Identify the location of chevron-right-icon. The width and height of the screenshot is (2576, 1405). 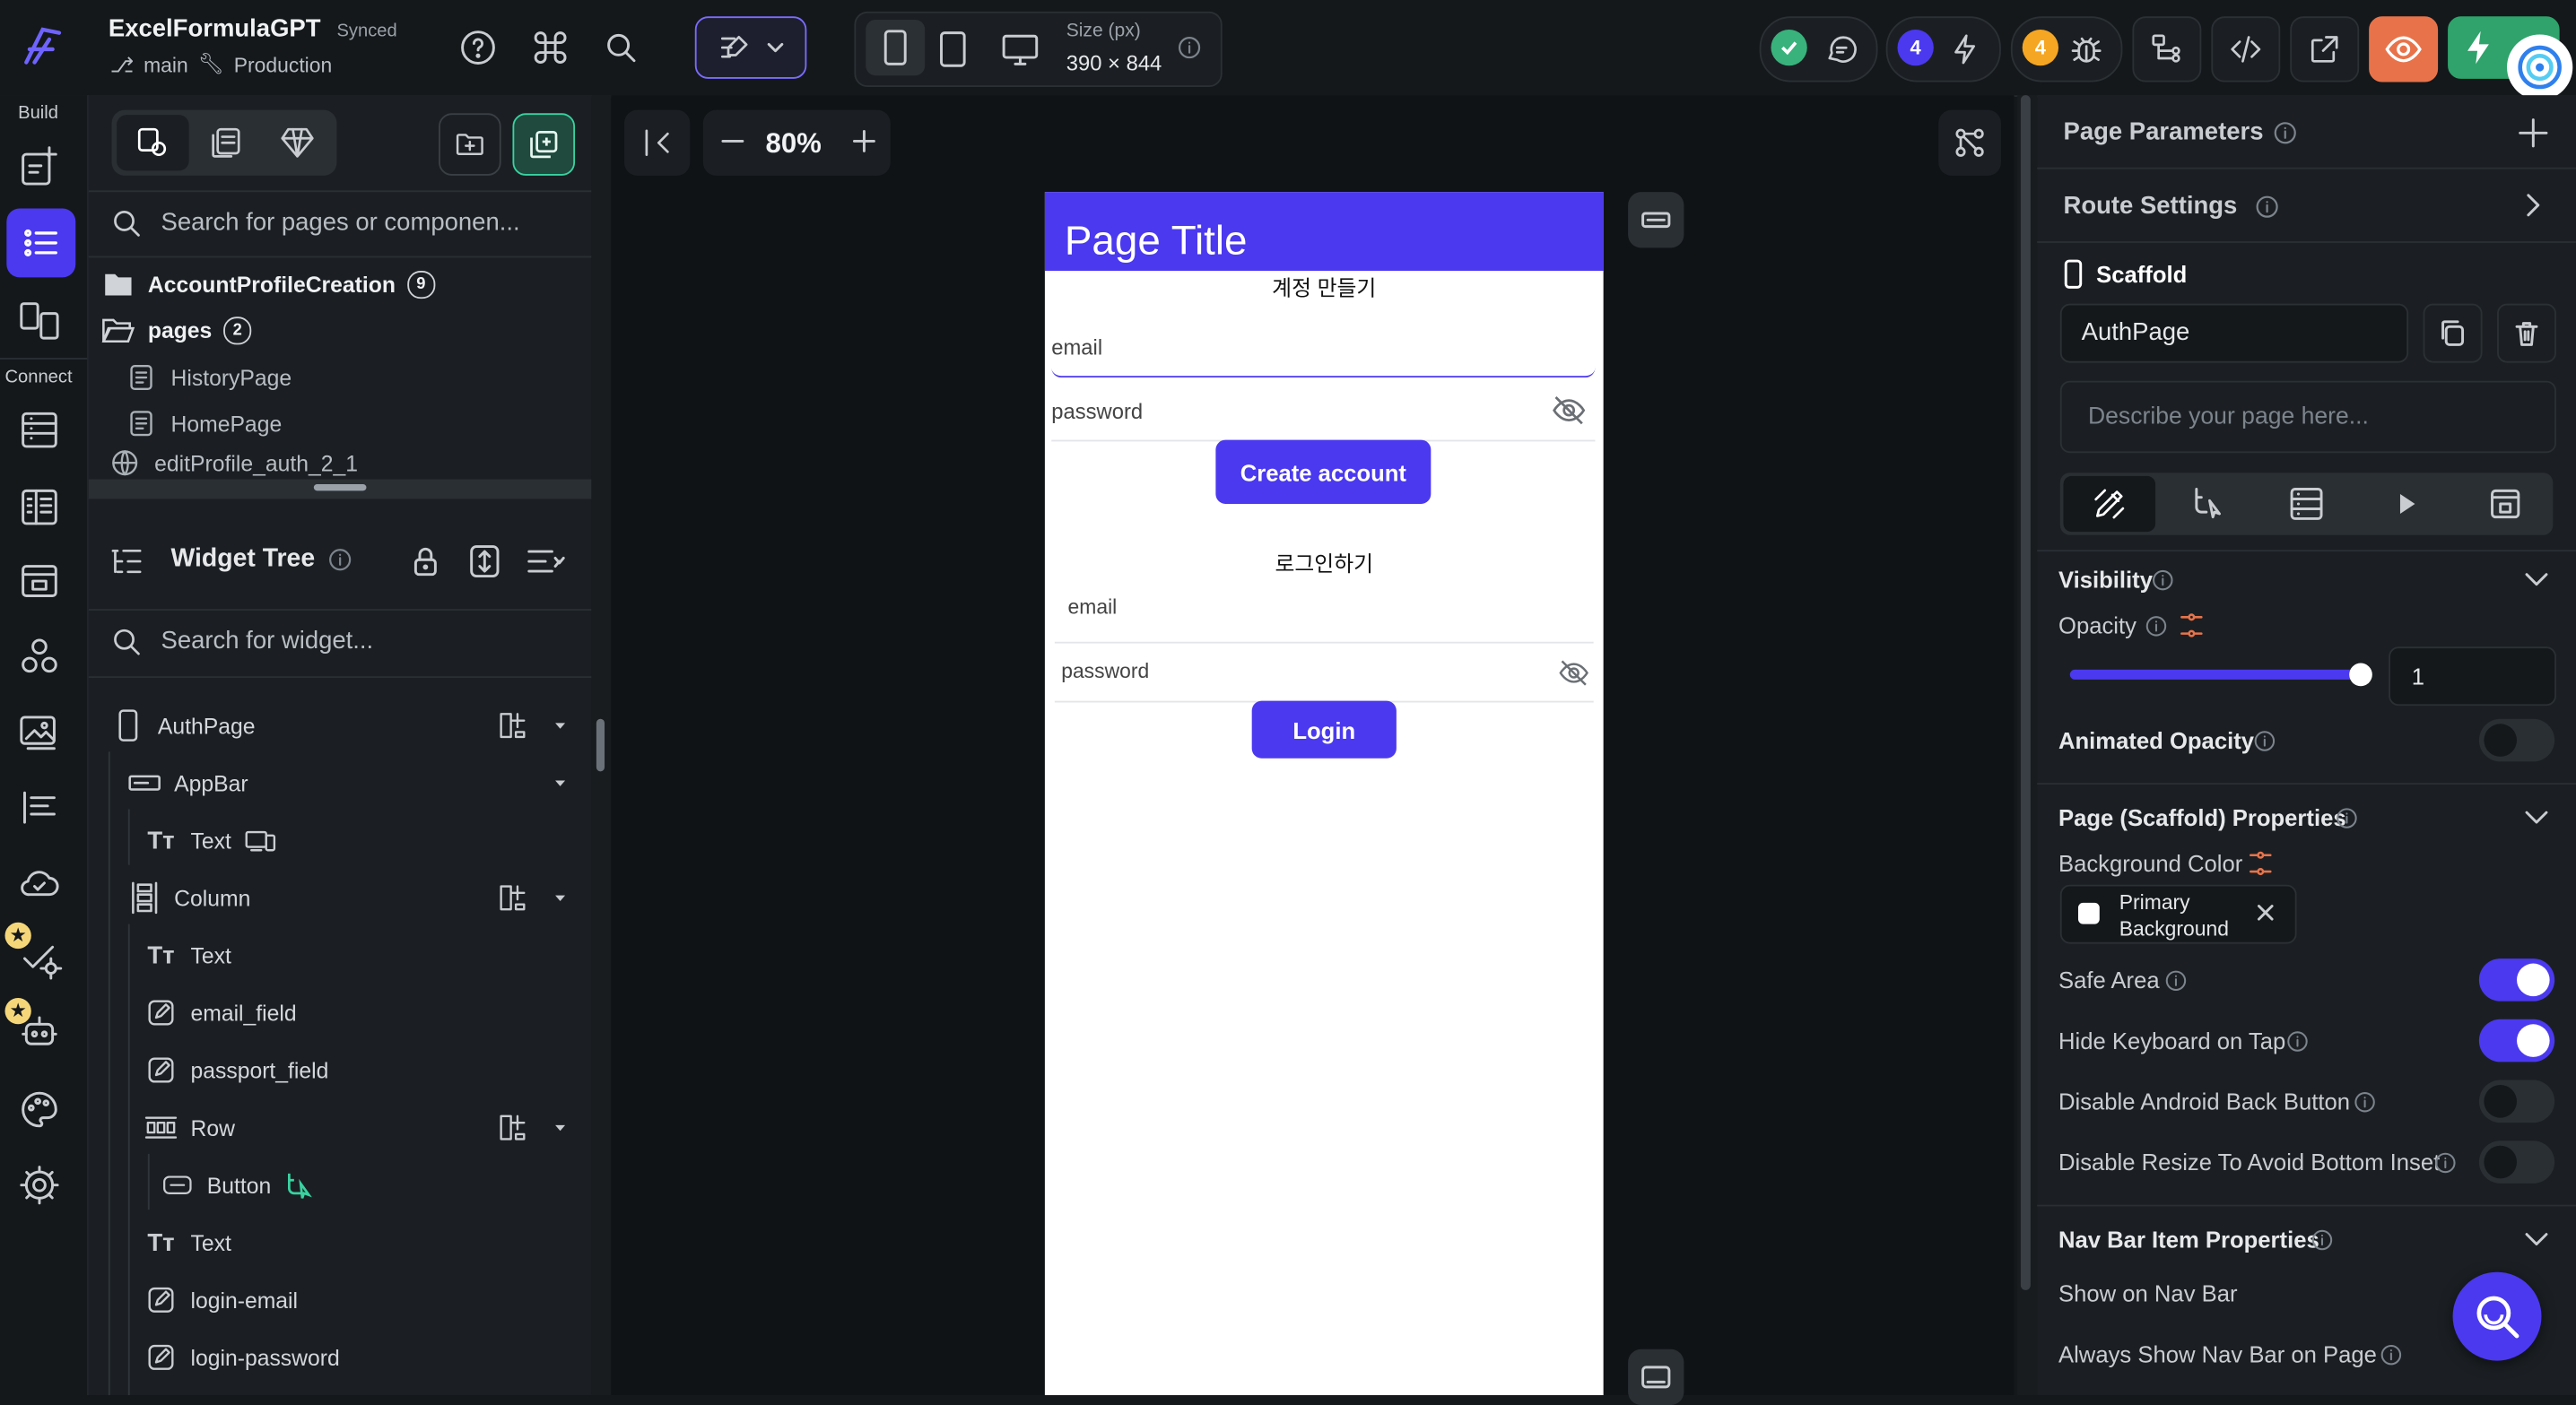
(2533, 205).